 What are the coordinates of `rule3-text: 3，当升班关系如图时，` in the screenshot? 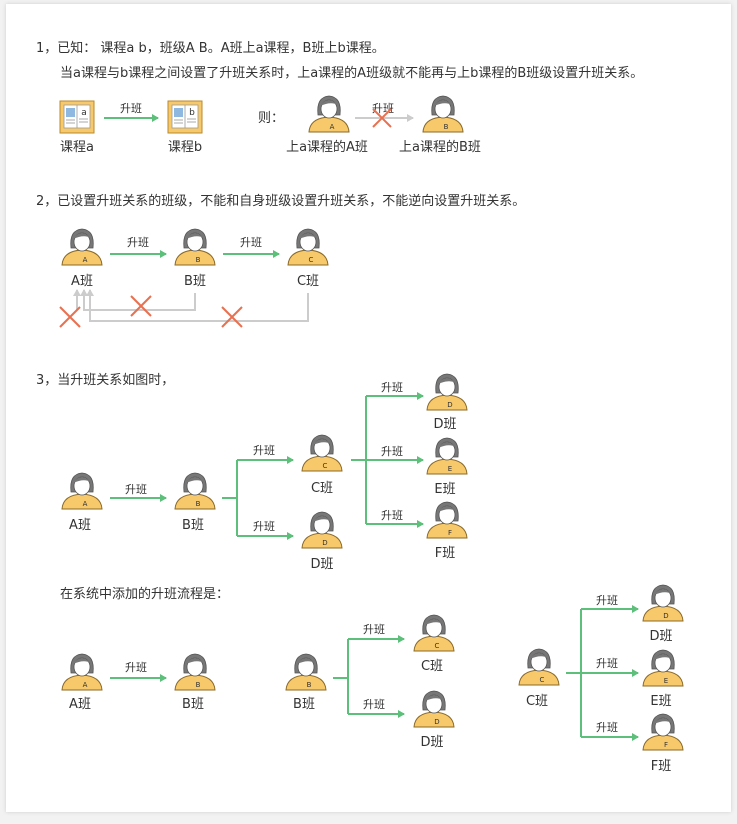 It's located at (105, 380).